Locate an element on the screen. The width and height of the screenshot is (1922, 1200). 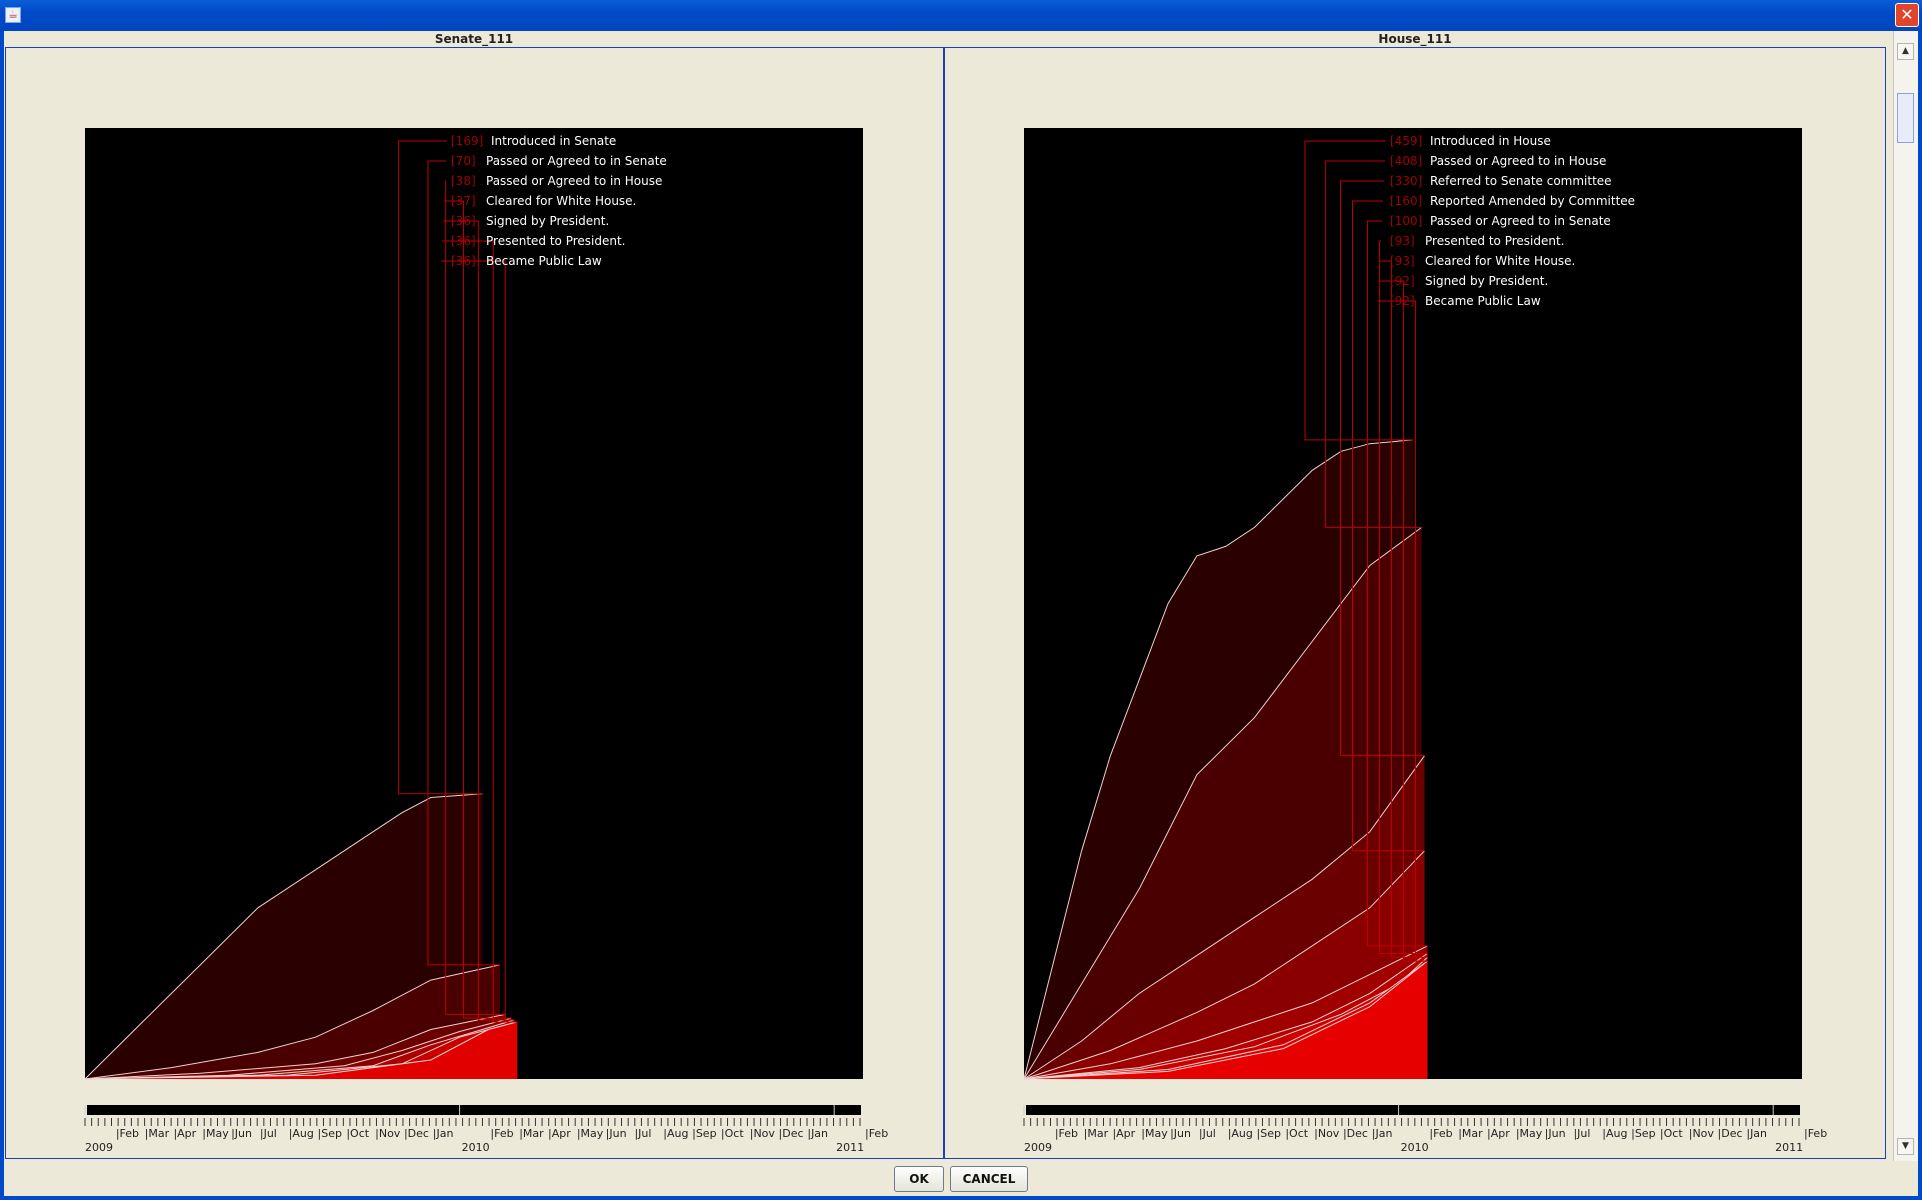
legend-label-2: Passed or Agreed to in House is located at coordinates (574, 181).